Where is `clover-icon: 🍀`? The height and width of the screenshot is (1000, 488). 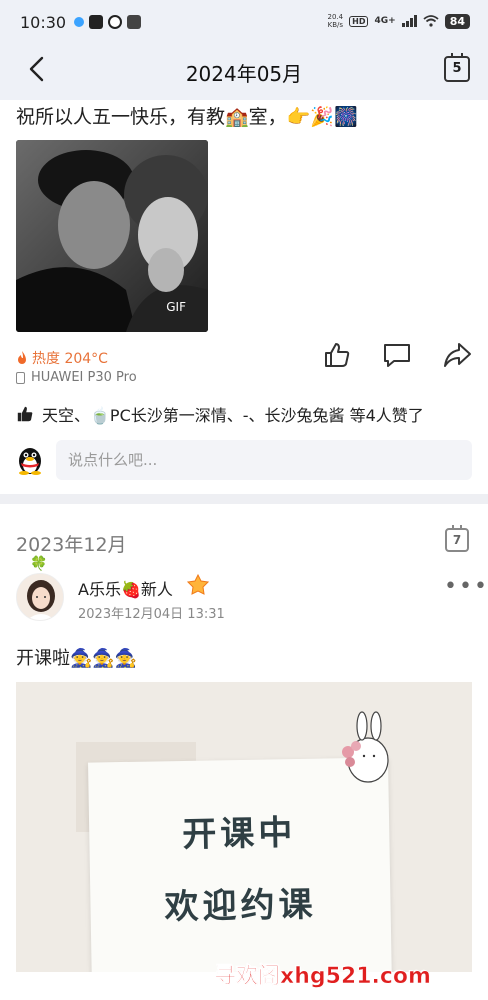 clover-icon: 🍀 is located at coordinates (39, 564).